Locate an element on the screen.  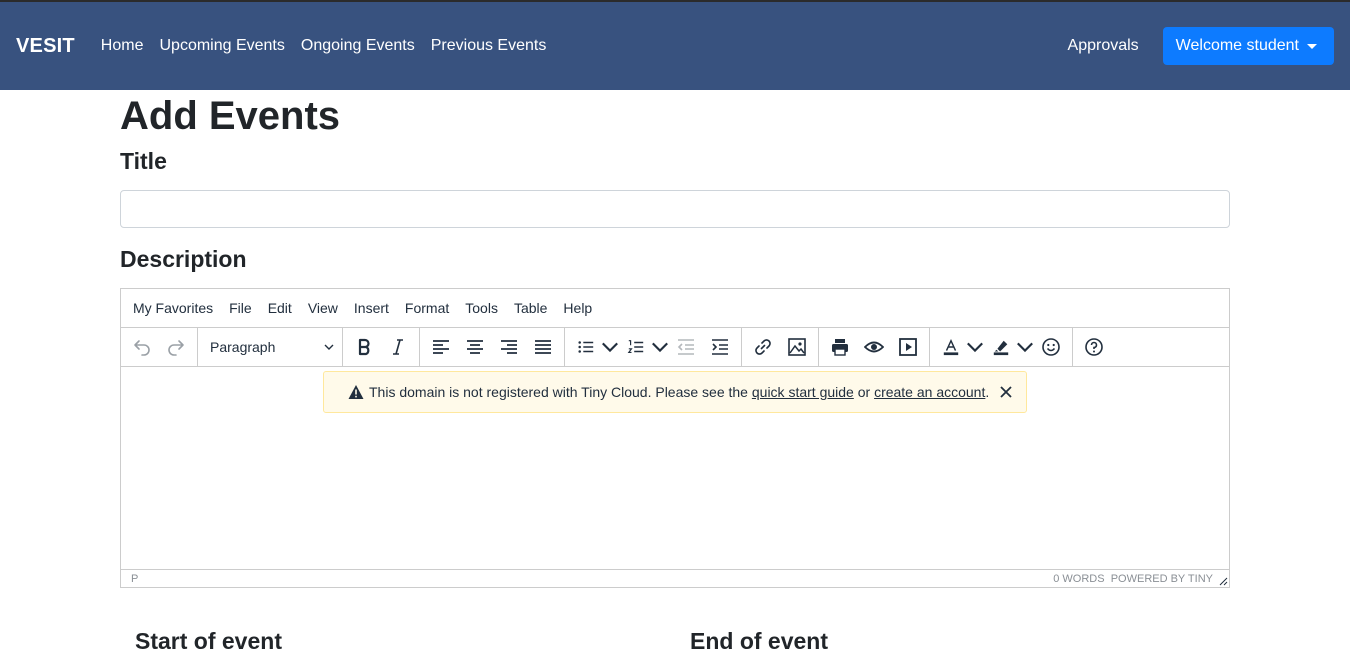
emoticons-icon is located at coordinates (1051, 347).